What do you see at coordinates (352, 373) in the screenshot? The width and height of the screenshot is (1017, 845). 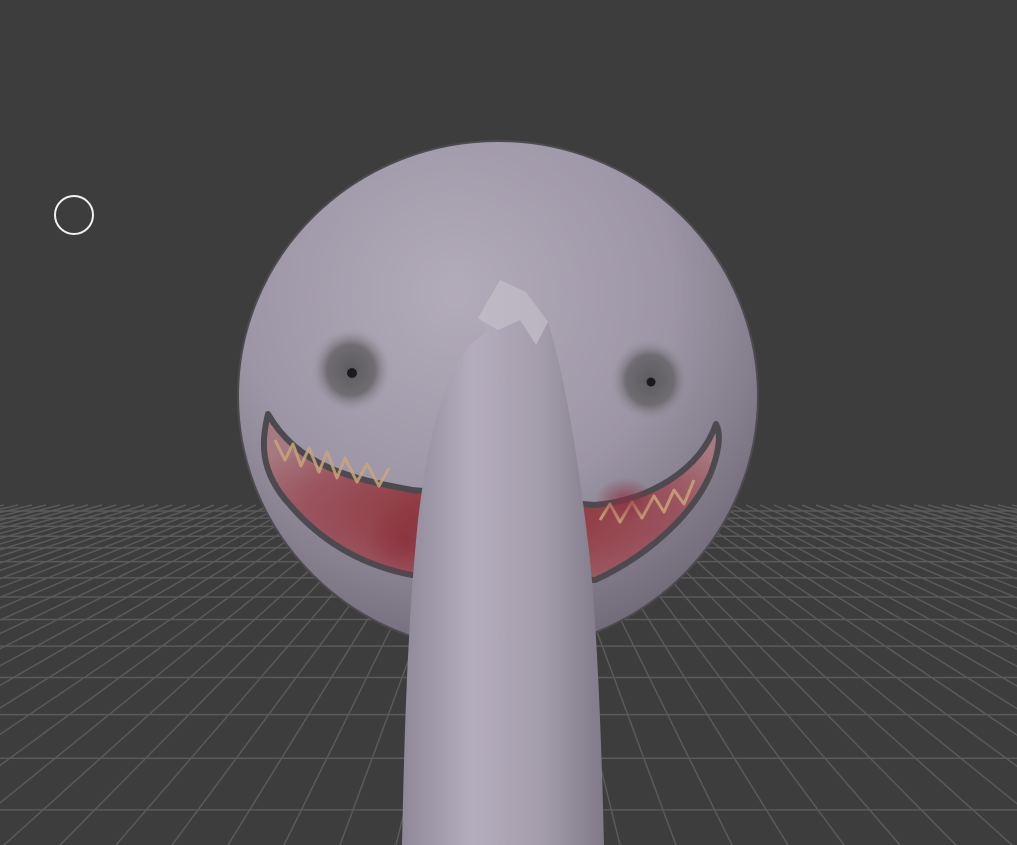 I see `left-pupil` at bounding box center [352, 373].